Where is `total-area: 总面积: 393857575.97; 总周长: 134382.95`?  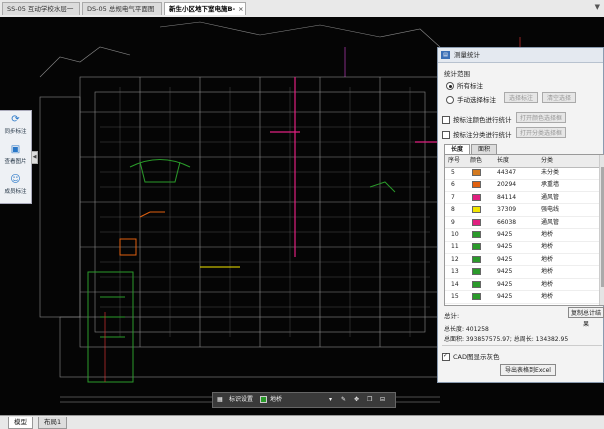
total-area: 总面积: 393857575.97; 总周长: 134382.95 is located at coordinates (506, 339).